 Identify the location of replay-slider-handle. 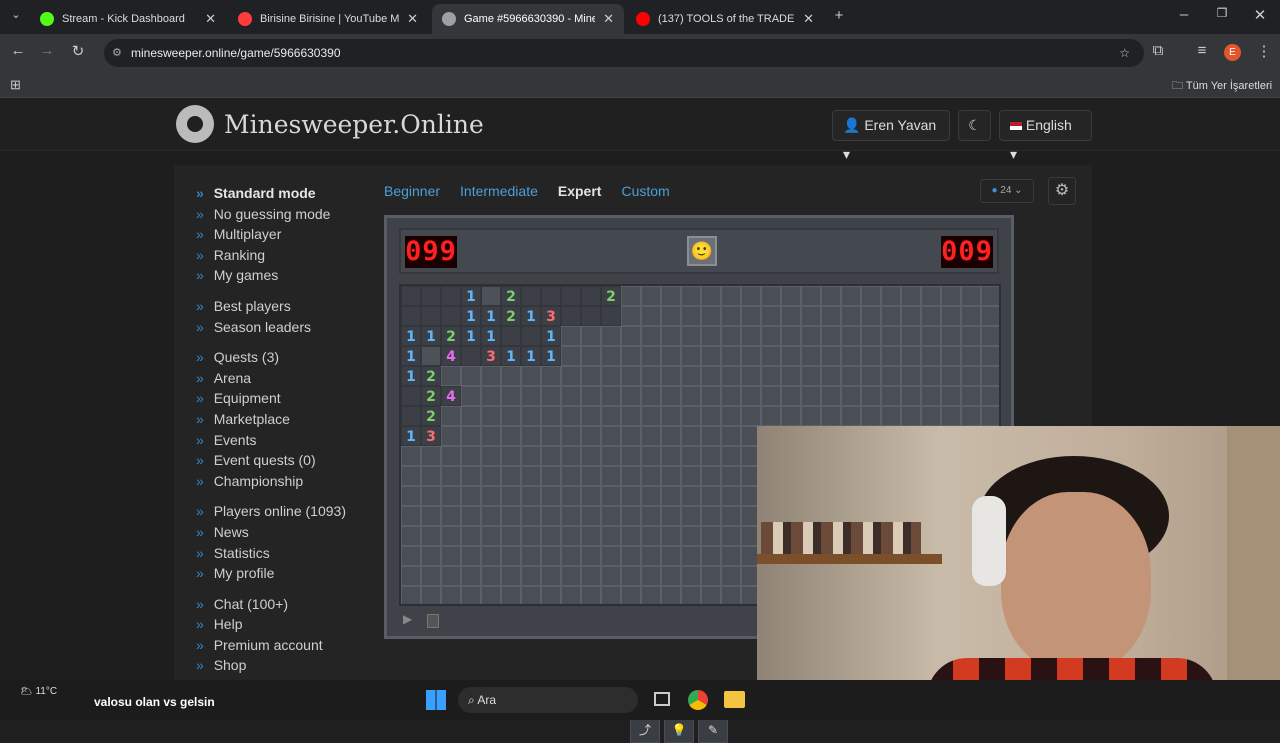
(433, 621).